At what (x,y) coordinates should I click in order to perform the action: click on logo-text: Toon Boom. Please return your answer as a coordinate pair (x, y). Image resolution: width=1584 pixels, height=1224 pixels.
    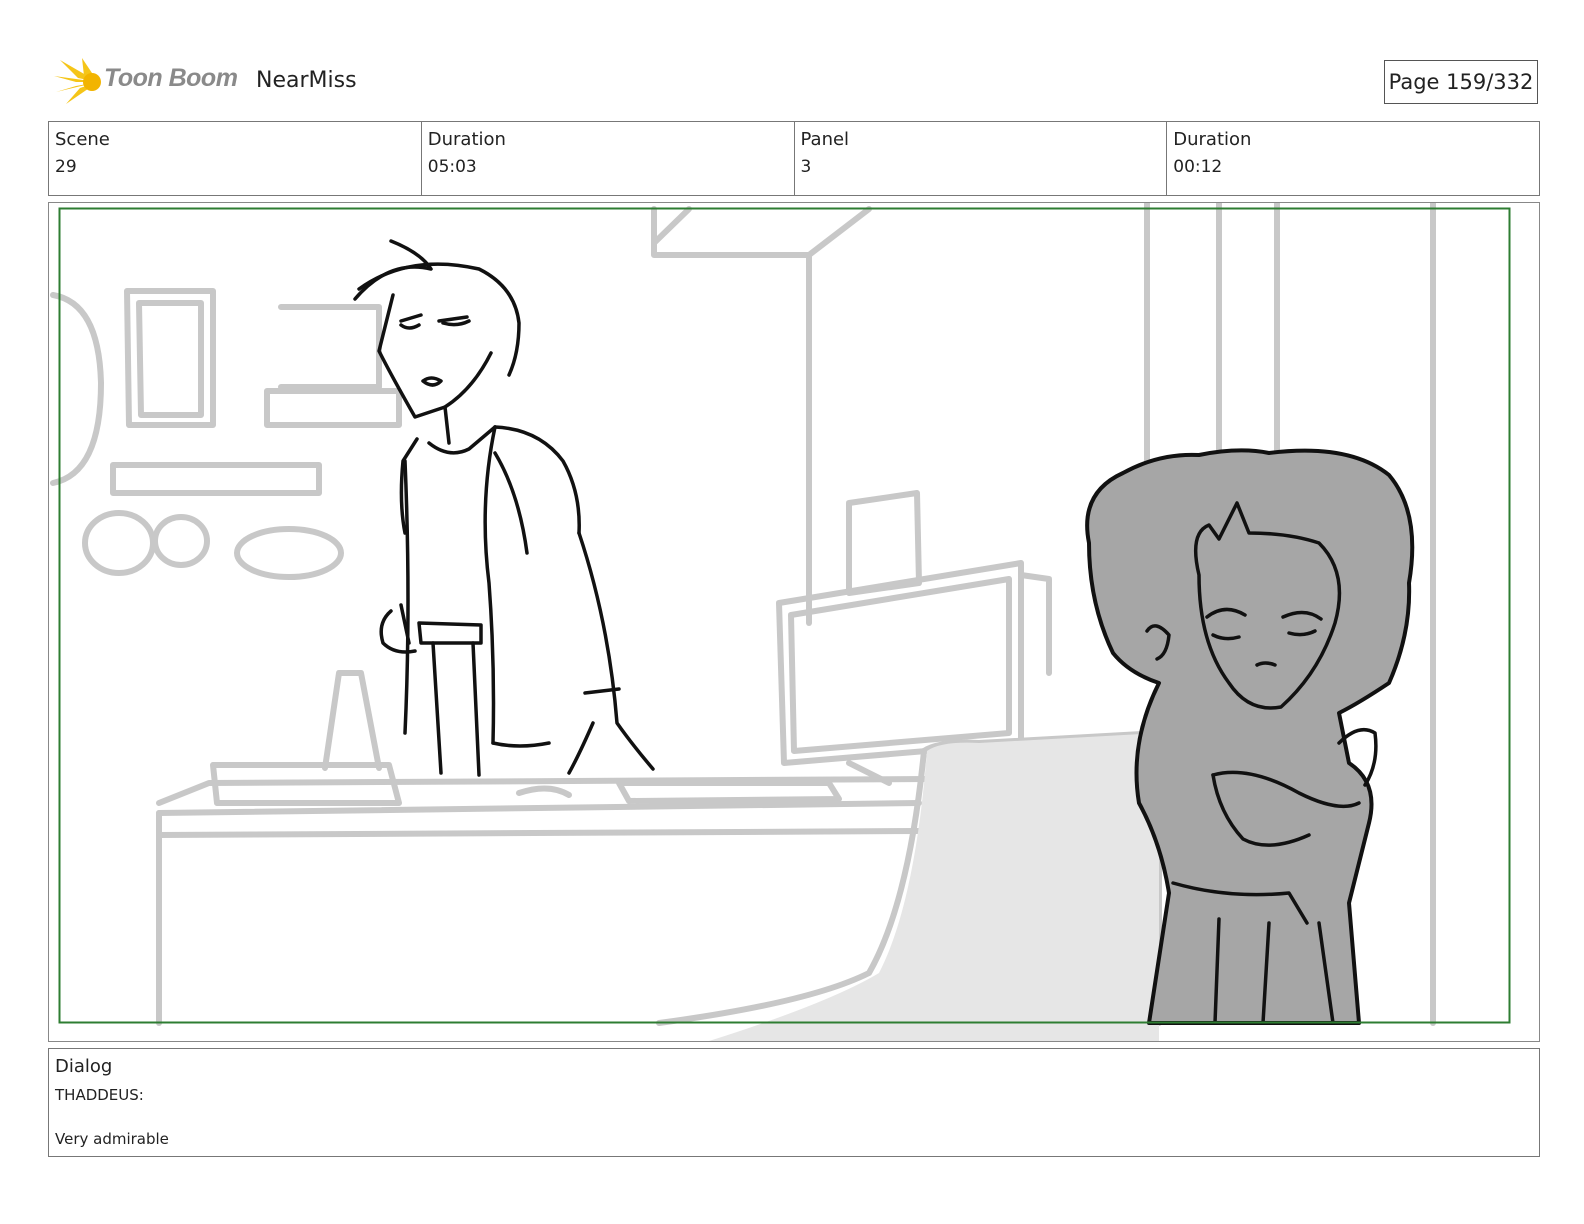
    Looking at the image, I should click on (171, 78).